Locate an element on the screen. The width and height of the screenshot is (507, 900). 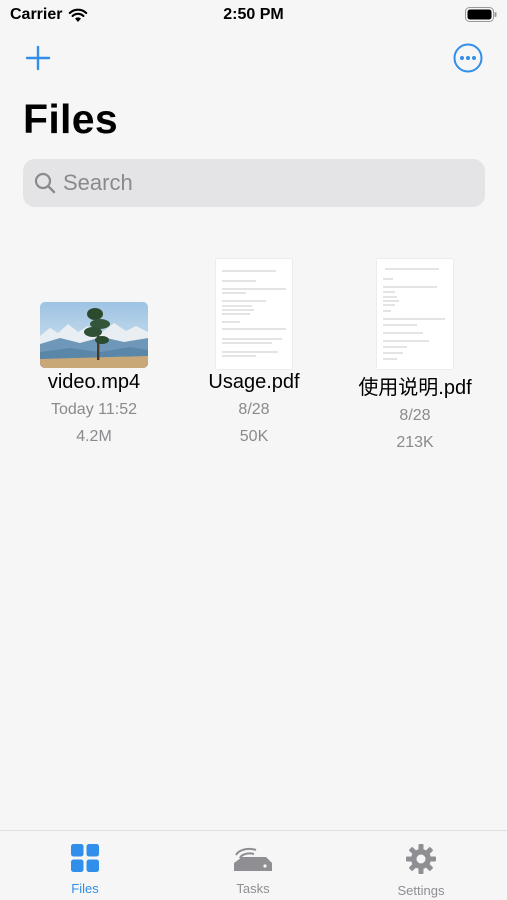
file-name: video.mp4 is located at coordinates (94, 382).